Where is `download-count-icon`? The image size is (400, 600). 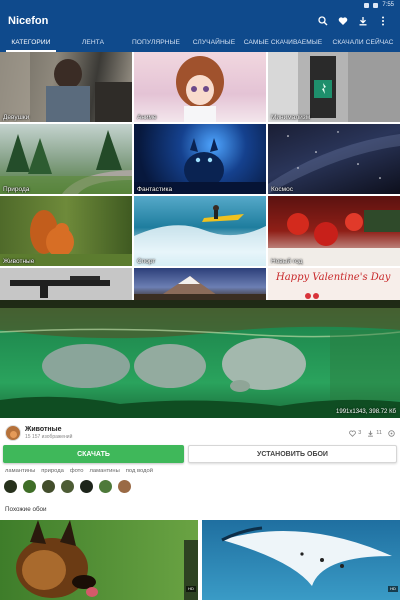
download-count-icon is located at coordinates (371, 433).